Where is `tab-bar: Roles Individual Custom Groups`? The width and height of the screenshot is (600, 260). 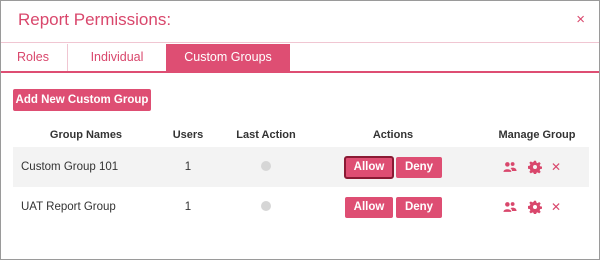
tab-bar: Roles Individual Custom Groups is located at coordinates (300, 58).